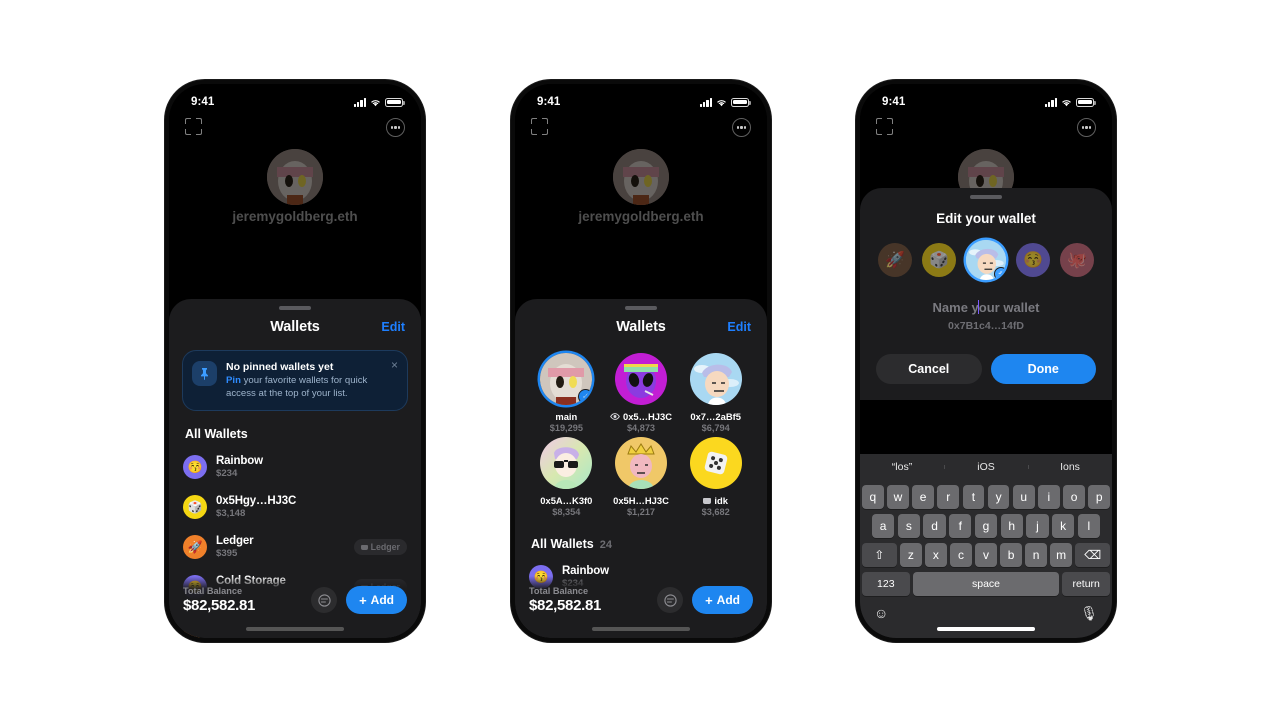 The image size is (1280, 720). Describe the element at coordinates (566, 379) in the screenshot. I see `pinned-wallet-avatar: ✓` at that location.